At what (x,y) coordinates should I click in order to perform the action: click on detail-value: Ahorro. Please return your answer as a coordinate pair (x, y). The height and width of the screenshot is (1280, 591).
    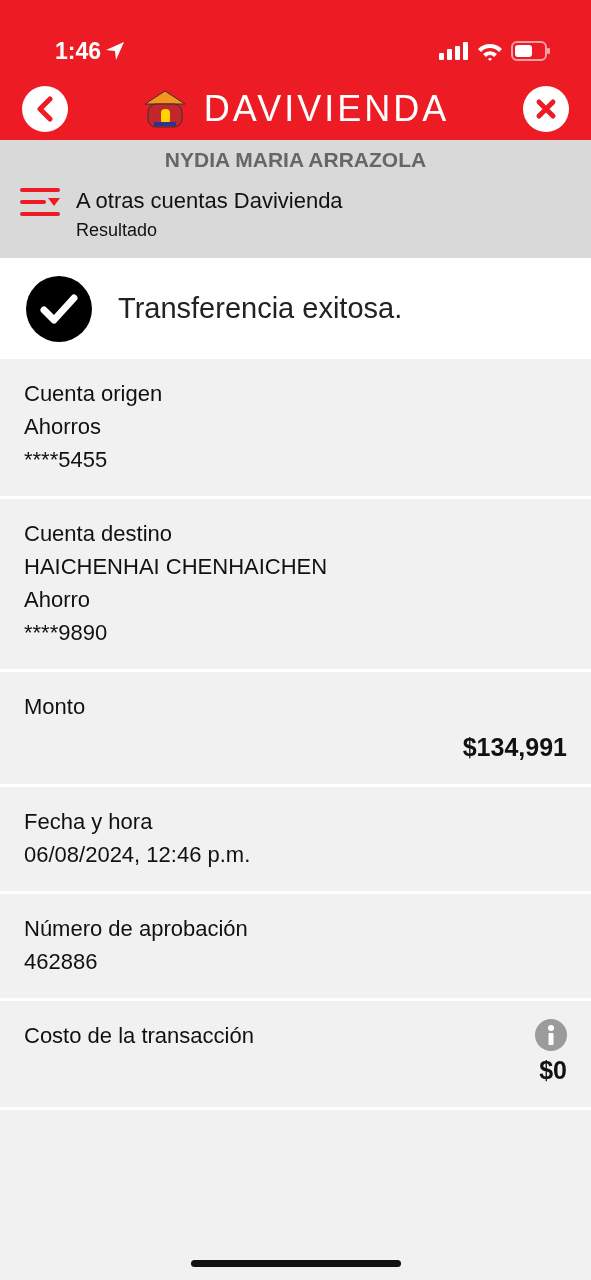
    Looking at the image, I should click on (58, 600).